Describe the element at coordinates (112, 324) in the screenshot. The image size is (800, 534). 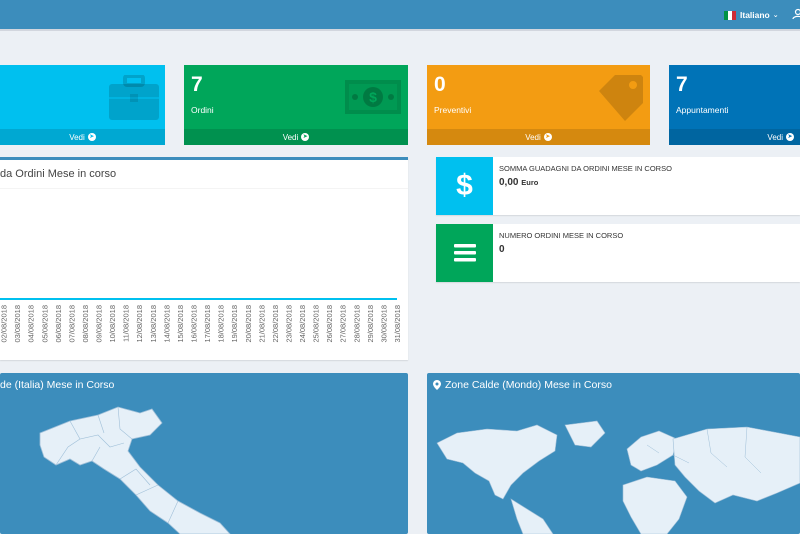
I see `x-tick-label: 10/08/2018` at that location.